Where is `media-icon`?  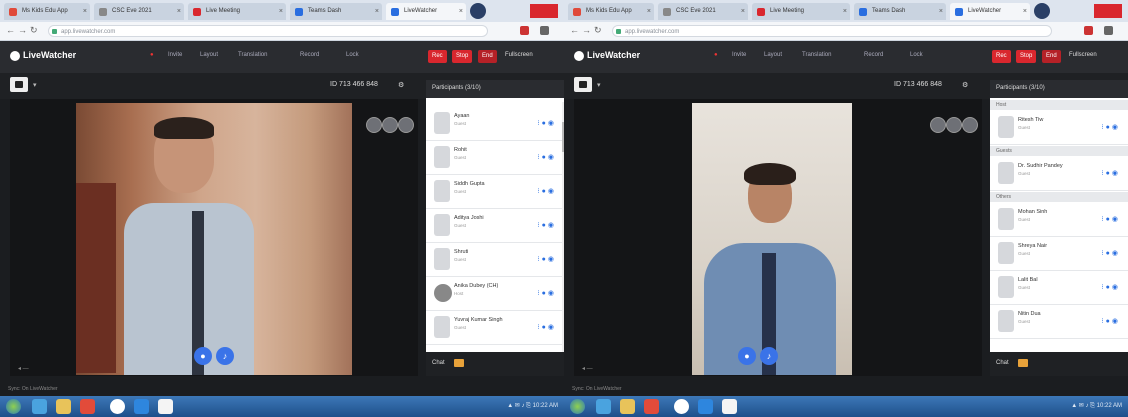
media-icon is located at coordinates (87, 406).